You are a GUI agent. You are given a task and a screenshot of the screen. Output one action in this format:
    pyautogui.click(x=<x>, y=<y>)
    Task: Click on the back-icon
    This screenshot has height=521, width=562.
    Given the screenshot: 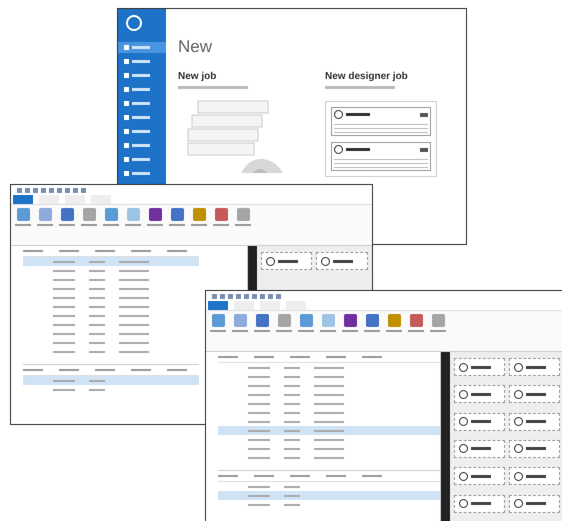 What is the action you would take?
    pyautogui.click(x=134, y=23)
    